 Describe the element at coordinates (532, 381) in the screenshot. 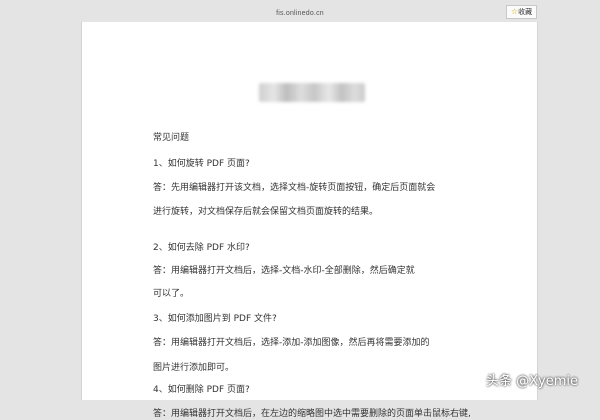

I see `watermark-text: 头条 @Xyemie` at that location.